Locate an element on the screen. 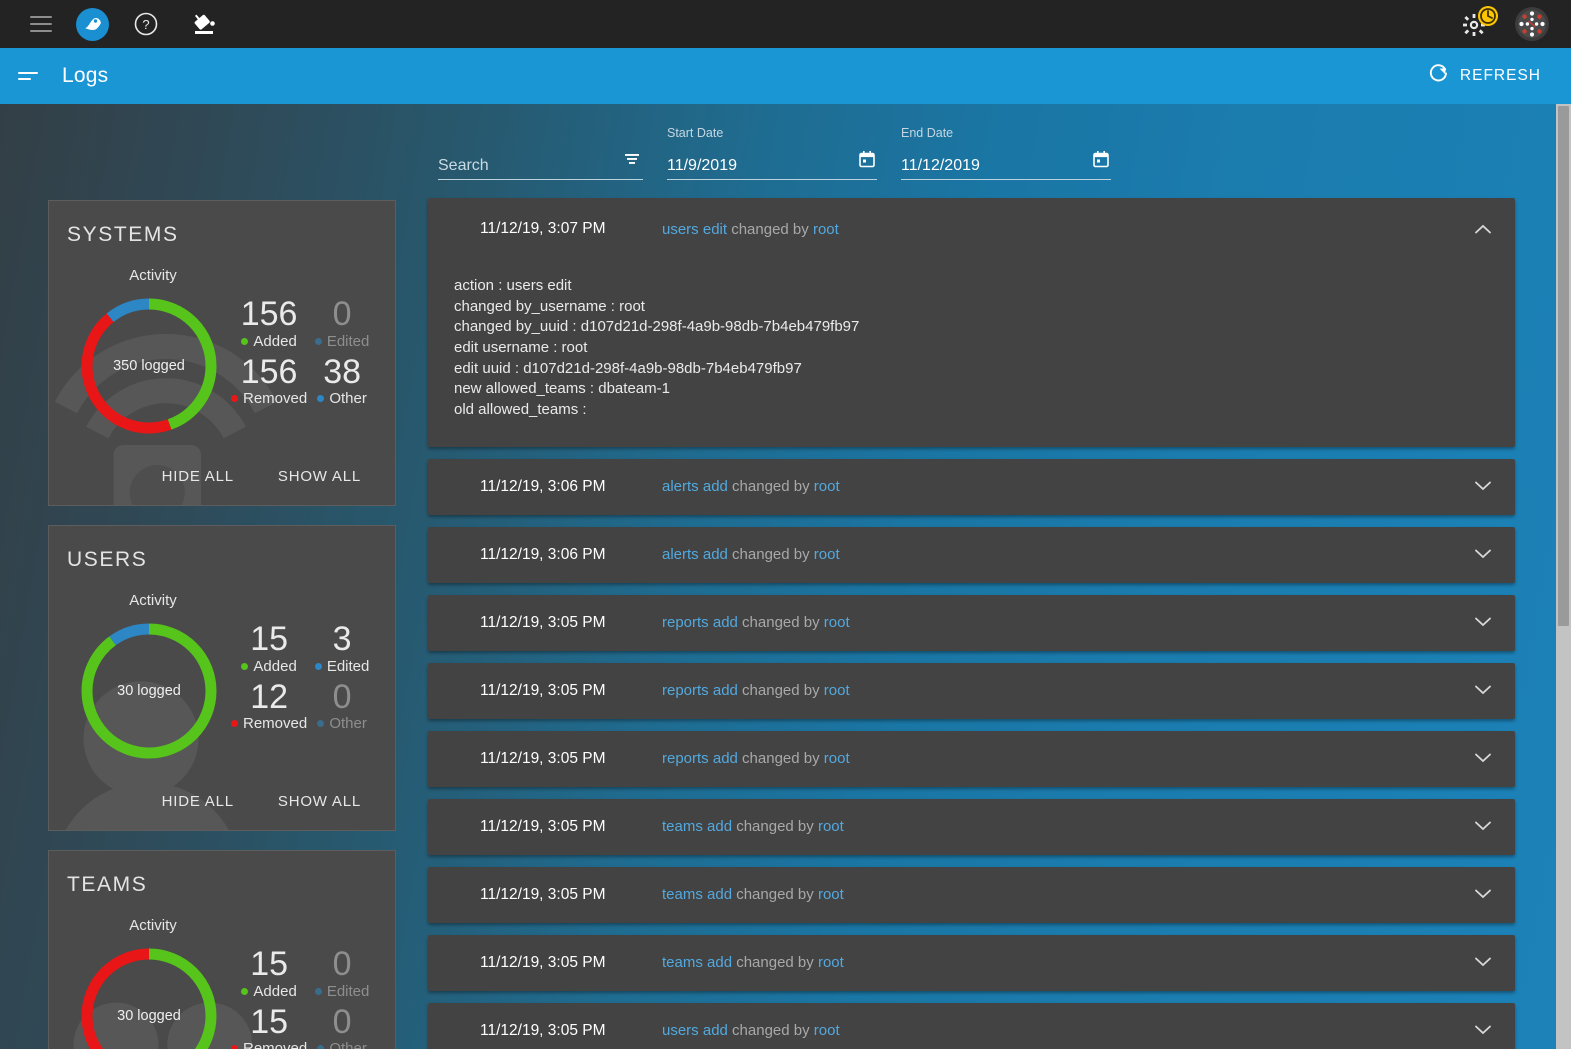 The width and height of the screenshot is (1571, 1049). paint-fill-icon is located at coordinates (204, 24).